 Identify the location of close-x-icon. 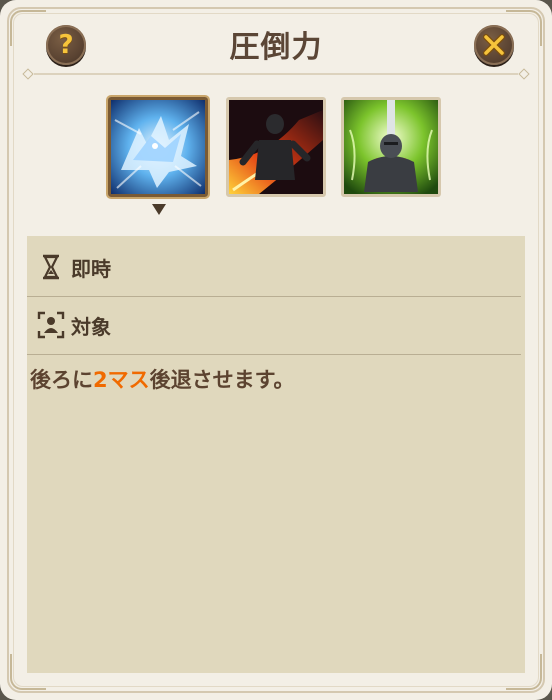
(494, 45).